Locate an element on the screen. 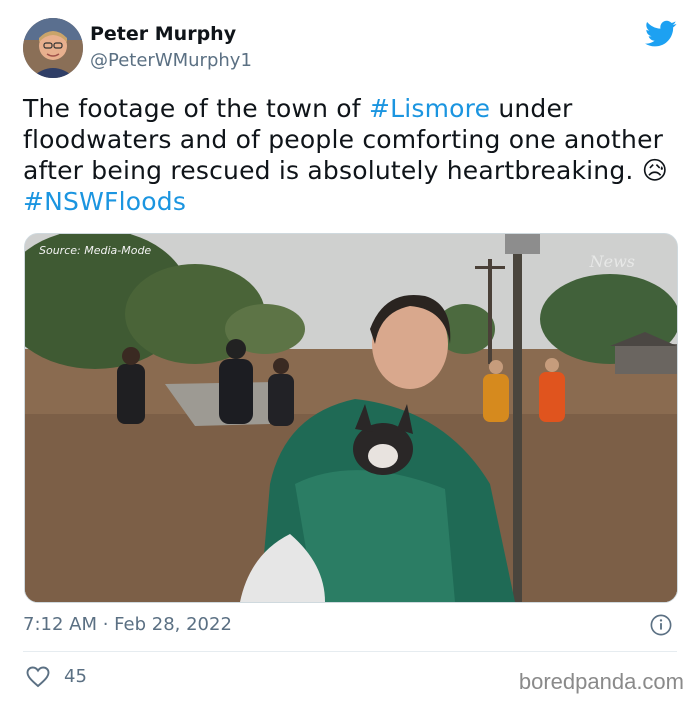 This screenshot has height=704, width=700. crying-face-emoji: 😥 is located at coordinates (654, 170).